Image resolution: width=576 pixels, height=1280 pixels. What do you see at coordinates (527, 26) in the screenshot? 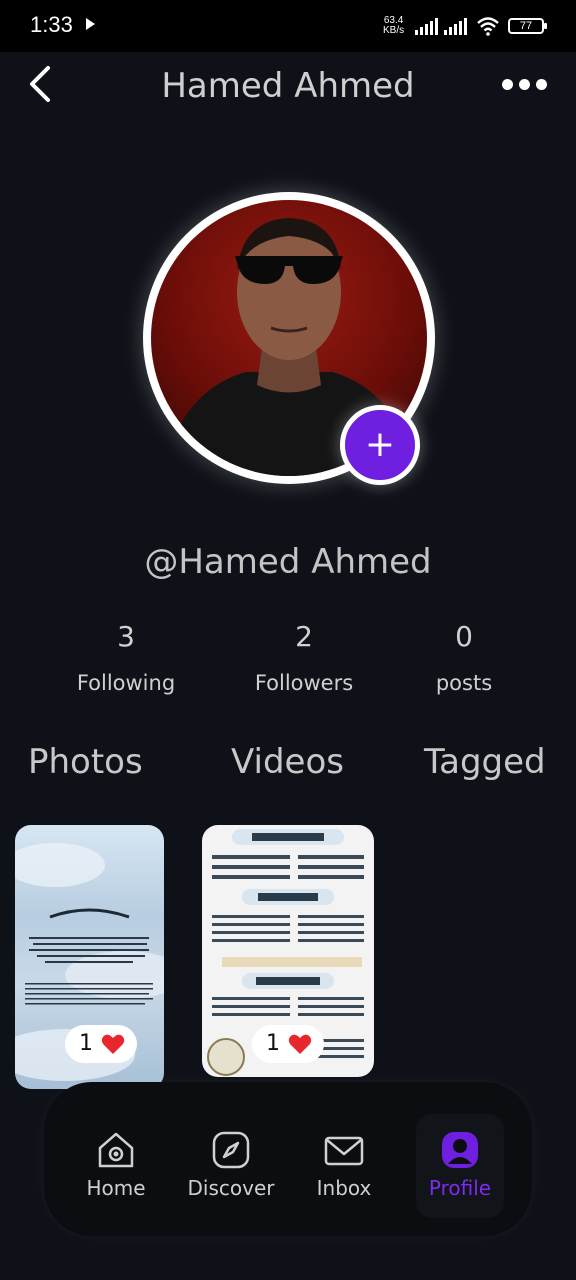
I see `battery-icon: 77` at bounding box center [527, 26].